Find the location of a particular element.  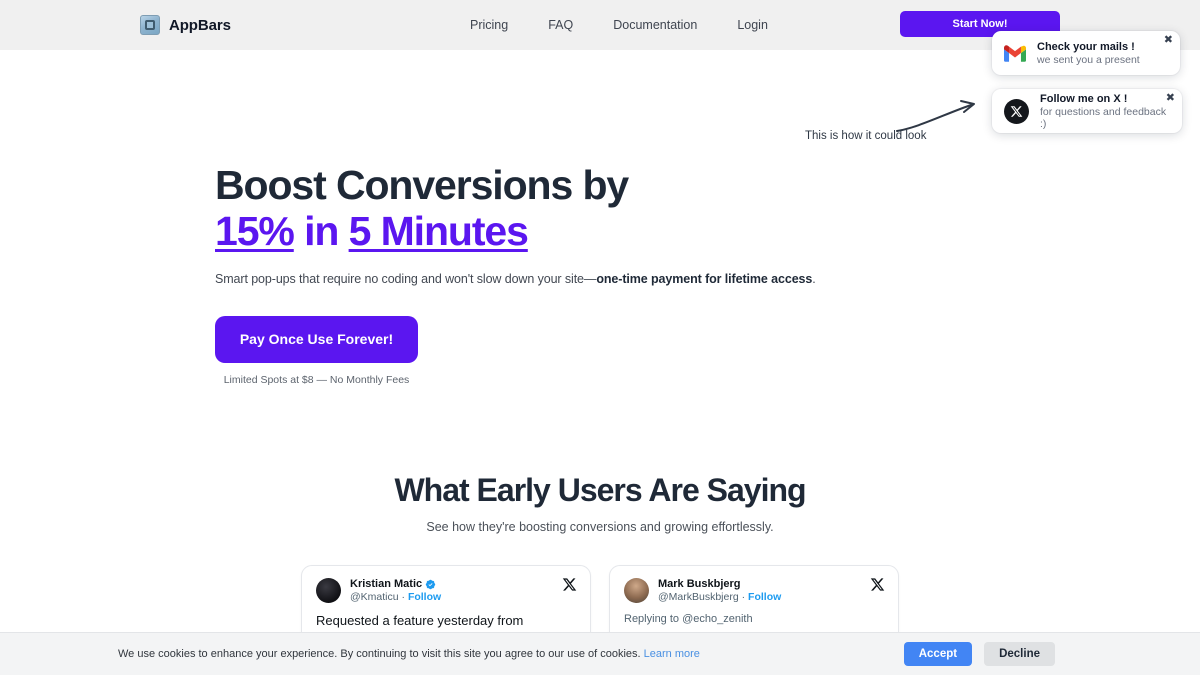

annotation-label: This is how it could look is located at coordinates (866, 136).